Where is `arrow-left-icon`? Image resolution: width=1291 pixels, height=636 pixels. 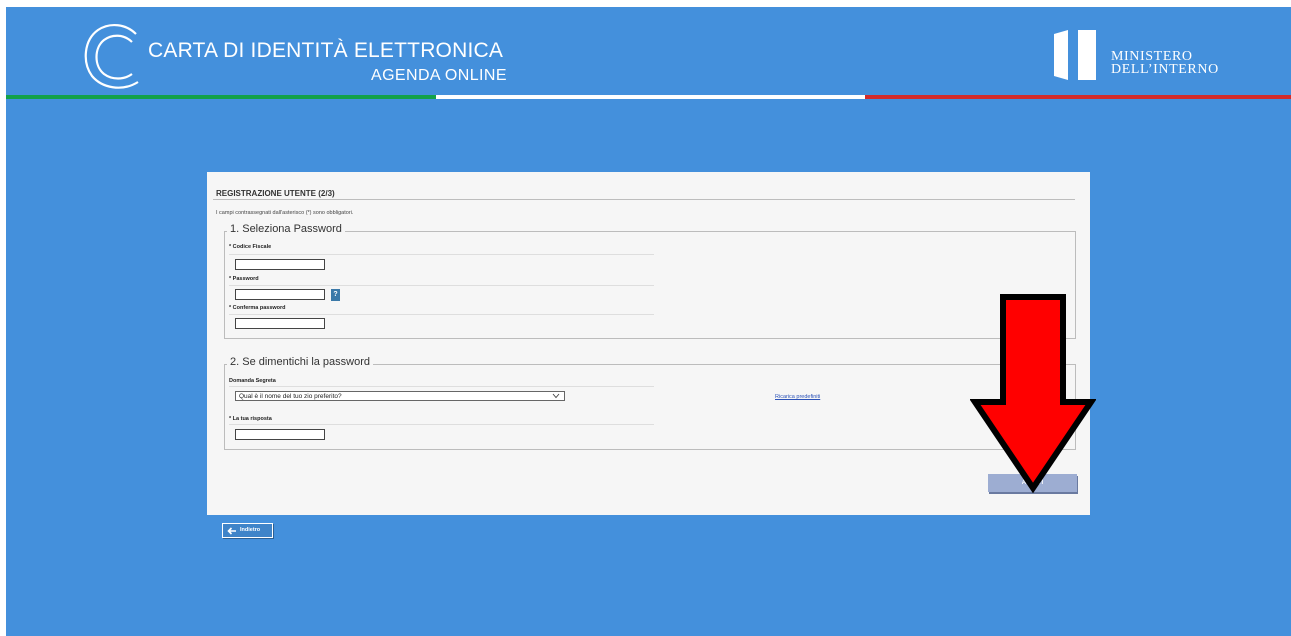 arrow-left-icon is located at coordinates (231, 531).